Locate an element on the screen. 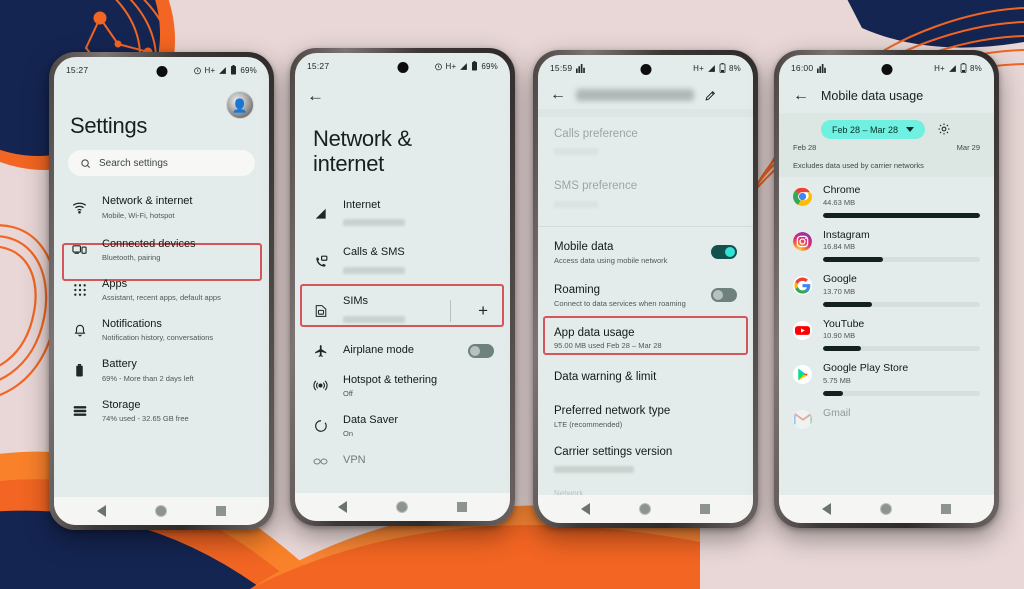 The image size is (1024, 589). avatar-face-icon: 👤 is located at coordinates (240, 105).